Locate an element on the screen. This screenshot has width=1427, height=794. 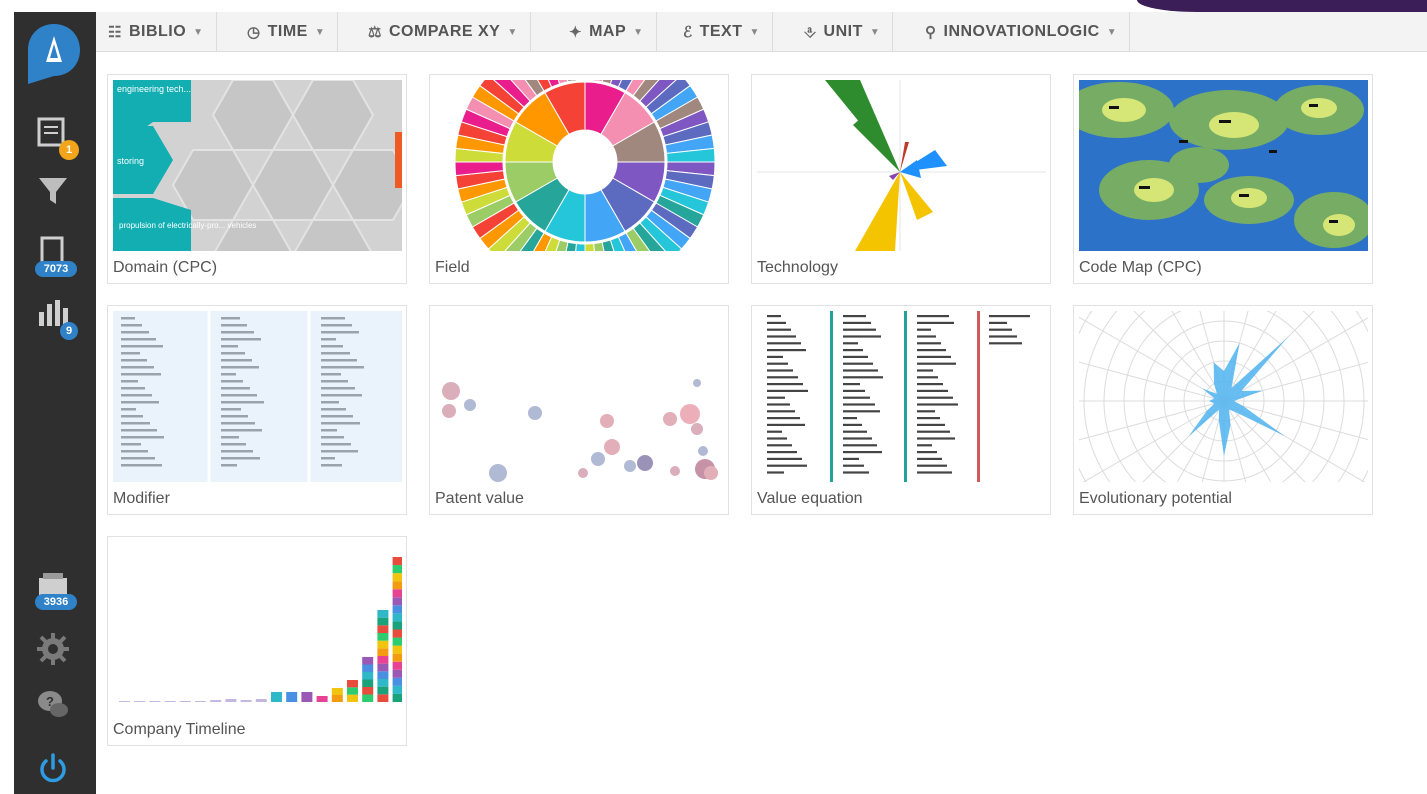
company-timeline-thumbnail is located at coordinates (257, 627).